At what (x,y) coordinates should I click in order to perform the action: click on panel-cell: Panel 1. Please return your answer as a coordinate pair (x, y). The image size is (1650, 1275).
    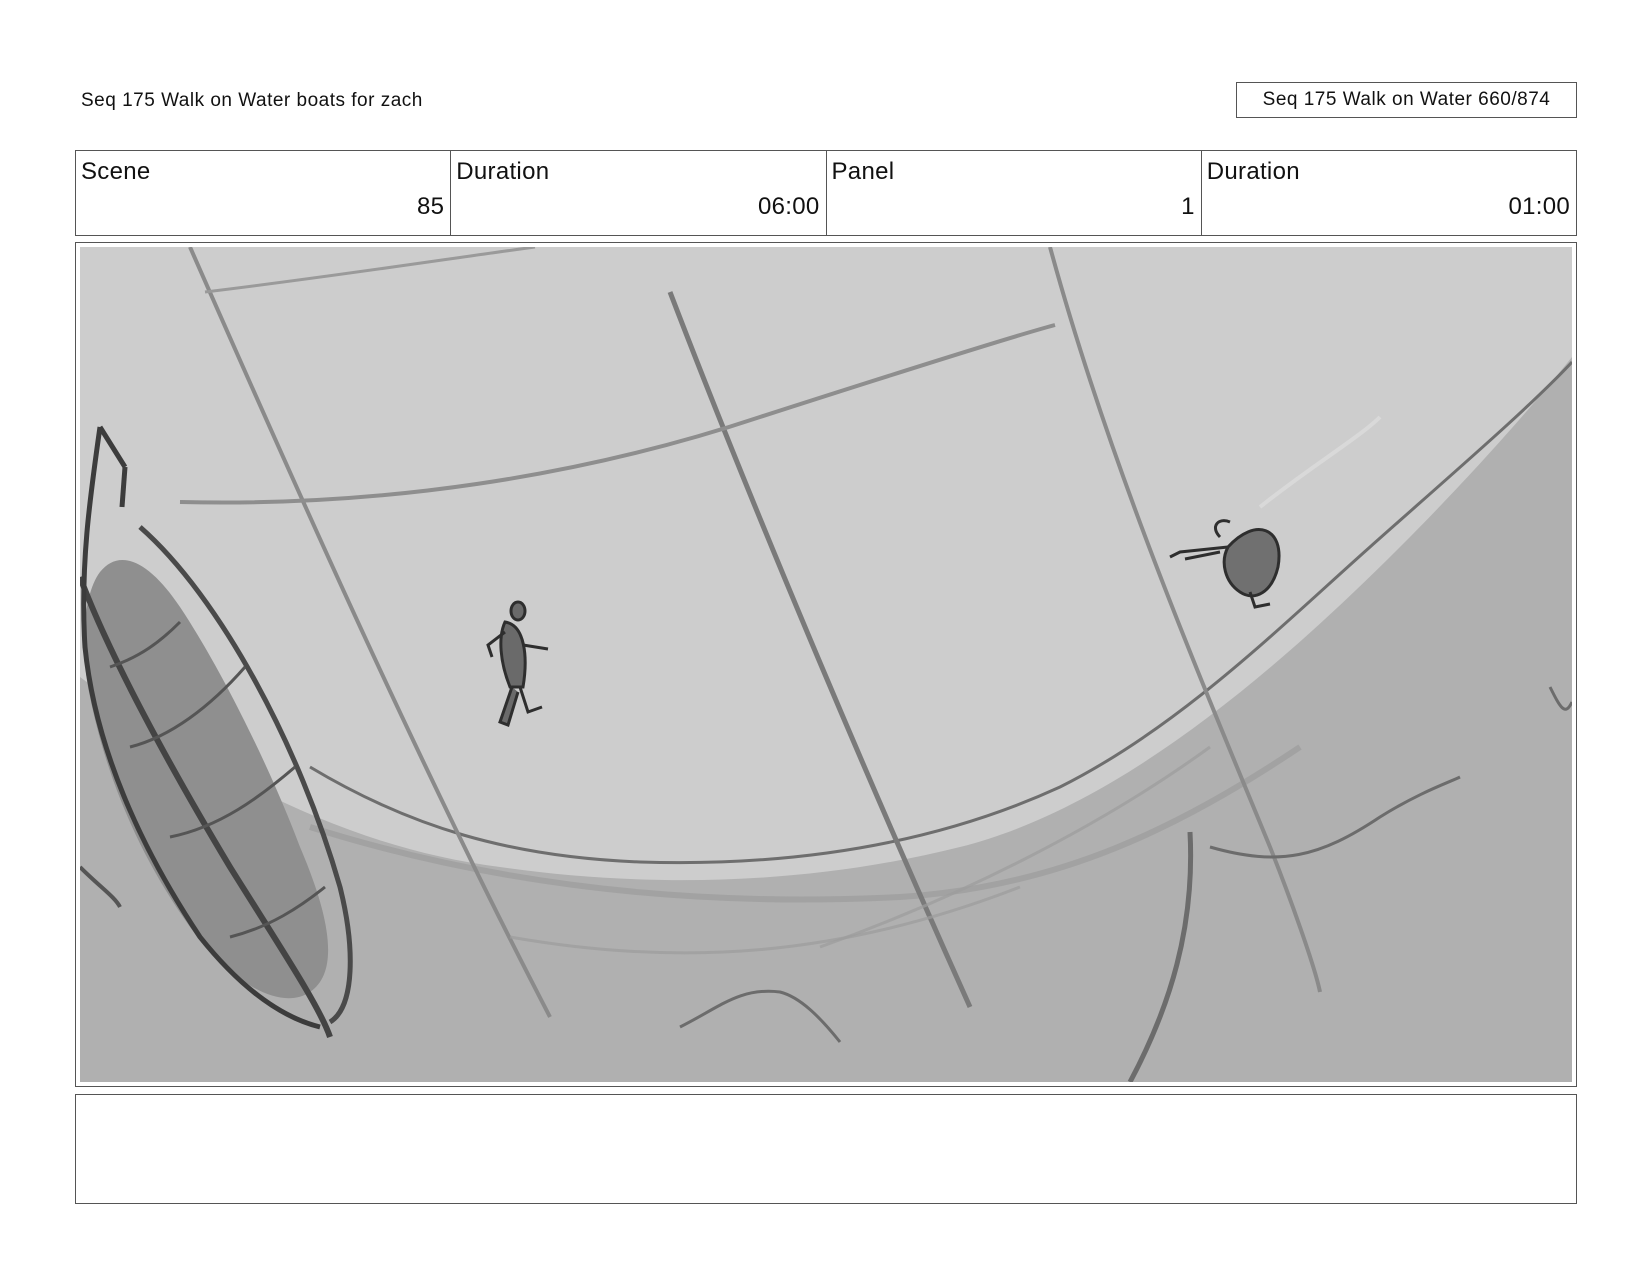
    Looking at the image, I should click on (1014, 193).